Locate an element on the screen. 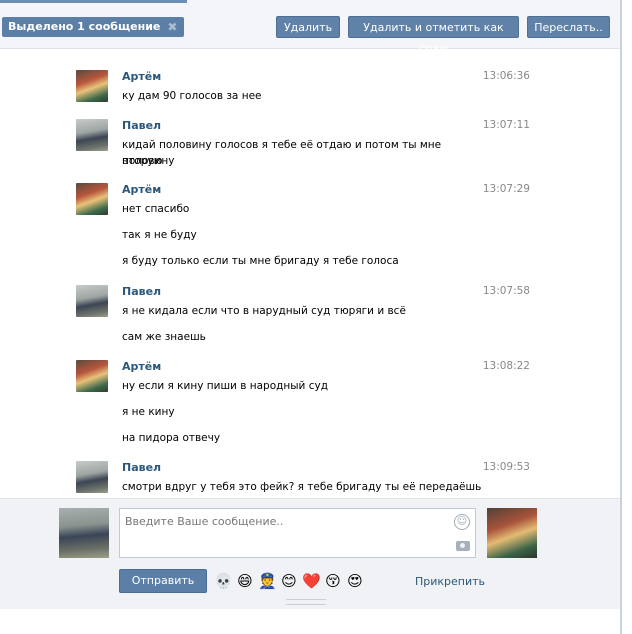 Image resolution: width=632 pixels, height=634 pixels. message-text: нет спасибо is located at coordinates (156, 209).